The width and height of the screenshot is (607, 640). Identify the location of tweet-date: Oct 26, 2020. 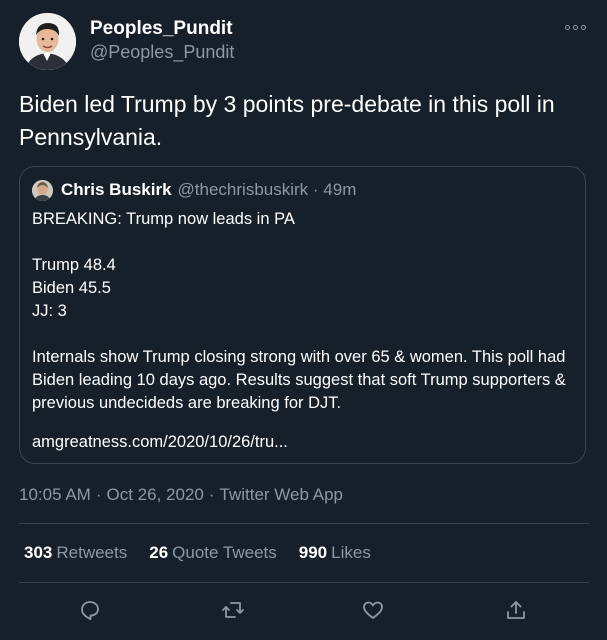
(155, 494).